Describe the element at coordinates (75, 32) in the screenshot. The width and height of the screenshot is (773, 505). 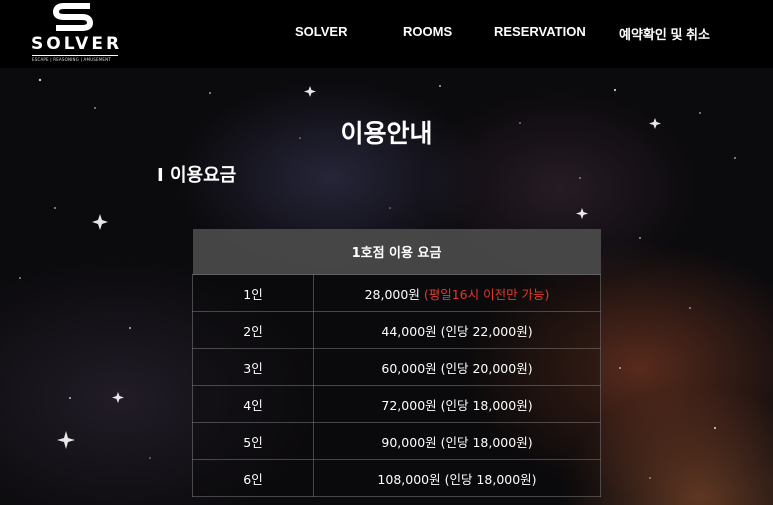
I see `brand-logo: SOLVER ESCAPE | REASONING | AMUSEMENT` at that location.